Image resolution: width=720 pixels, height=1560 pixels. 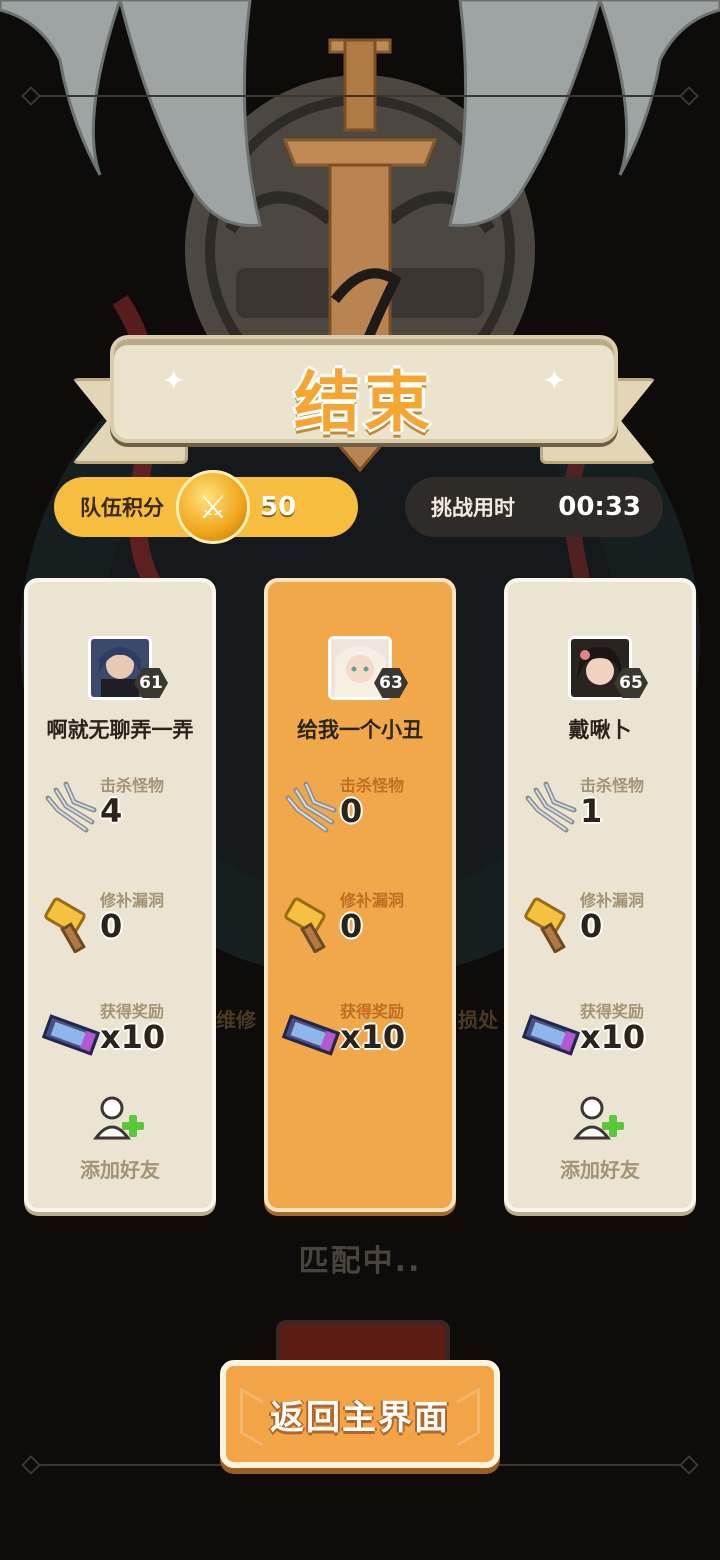 I want to click on player-card-self: 63 给我一个小丑 击杀怪物 0 修补漏洞 0 获得奖励 x10, so click(x=360, y=895).